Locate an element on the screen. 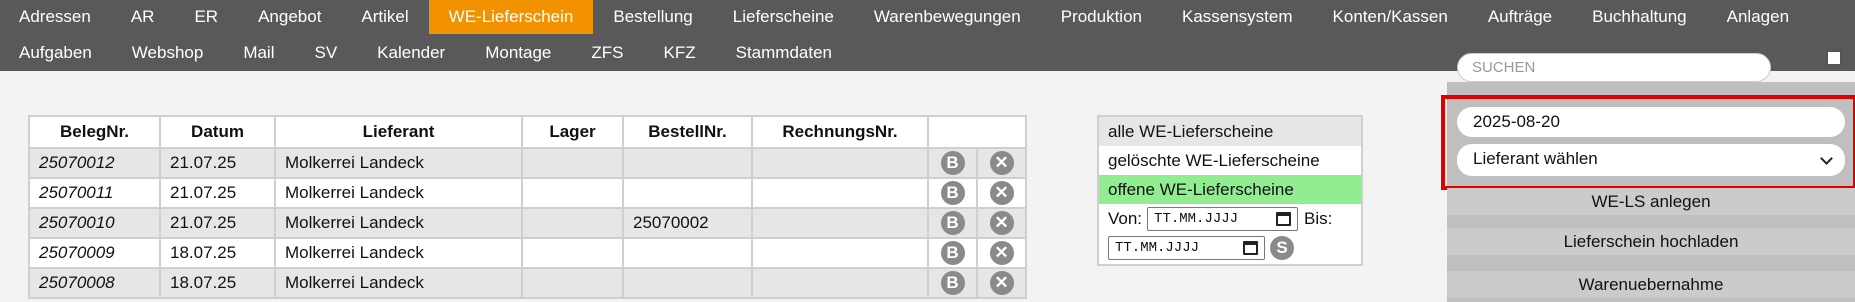  table-row: 25070012 21.07.25 Molkerrei Landeck B ✕ is located at coordinates (527, 163).